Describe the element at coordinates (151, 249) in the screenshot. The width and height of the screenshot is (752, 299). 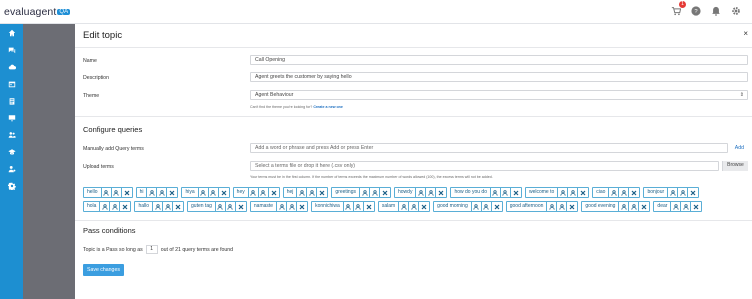
I see `pass-count-input: 1` at that location.